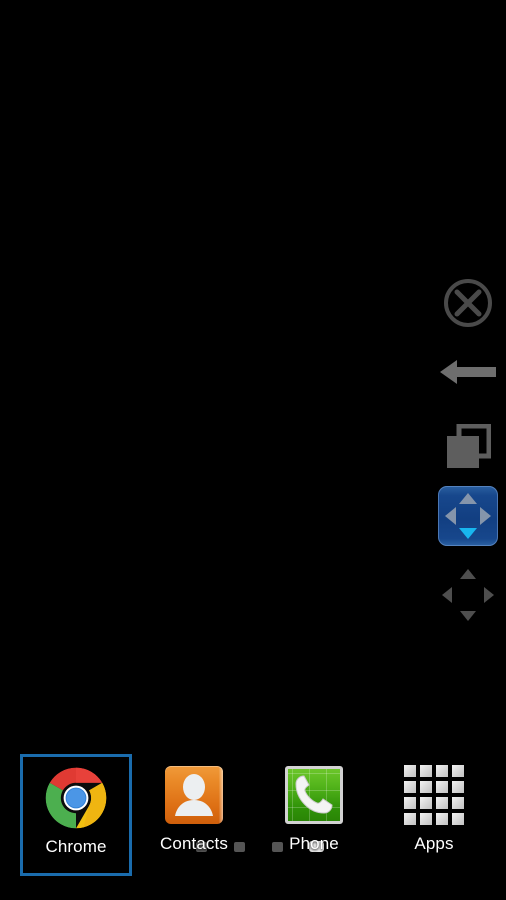  What do you see at coordinates (447, 595) in the screenshot?
I see `move-left-arrow-icon` at bounding box center [447, 595].